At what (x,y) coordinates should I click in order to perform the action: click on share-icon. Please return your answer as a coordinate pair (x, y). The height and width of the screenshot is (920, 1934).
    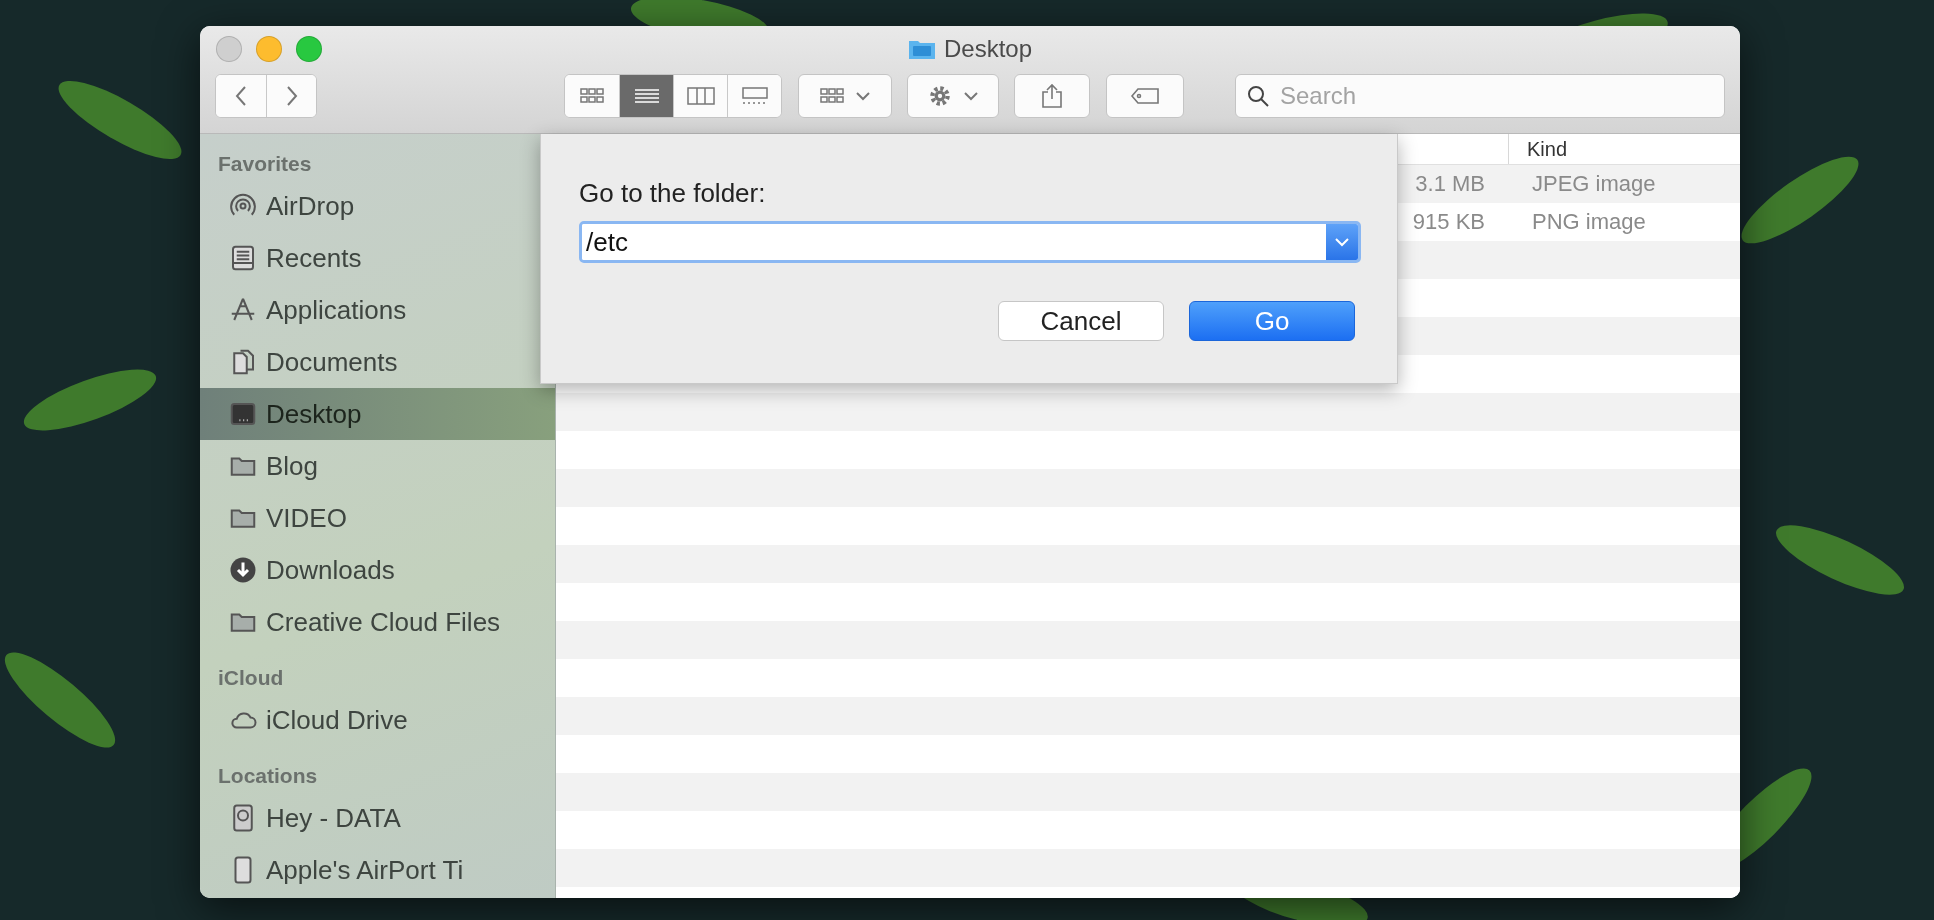
    Looking at the image, I should click on (1052, 96).